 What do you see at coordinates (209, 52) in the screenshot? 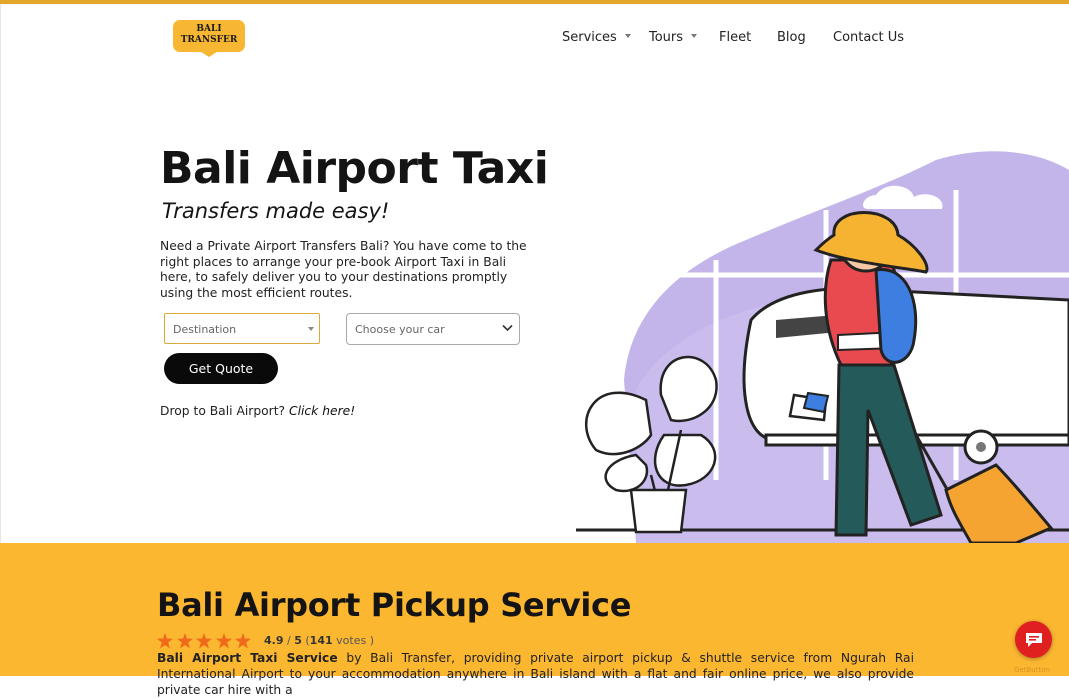
I see `logo-tip` at bounding box center [209, 52].